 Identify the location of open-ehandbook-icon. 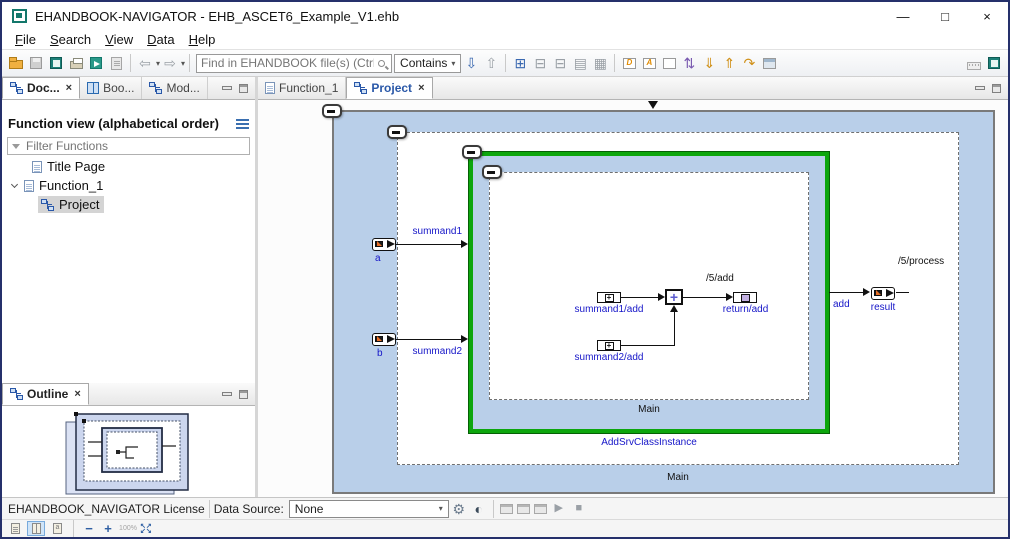
(56, 63).